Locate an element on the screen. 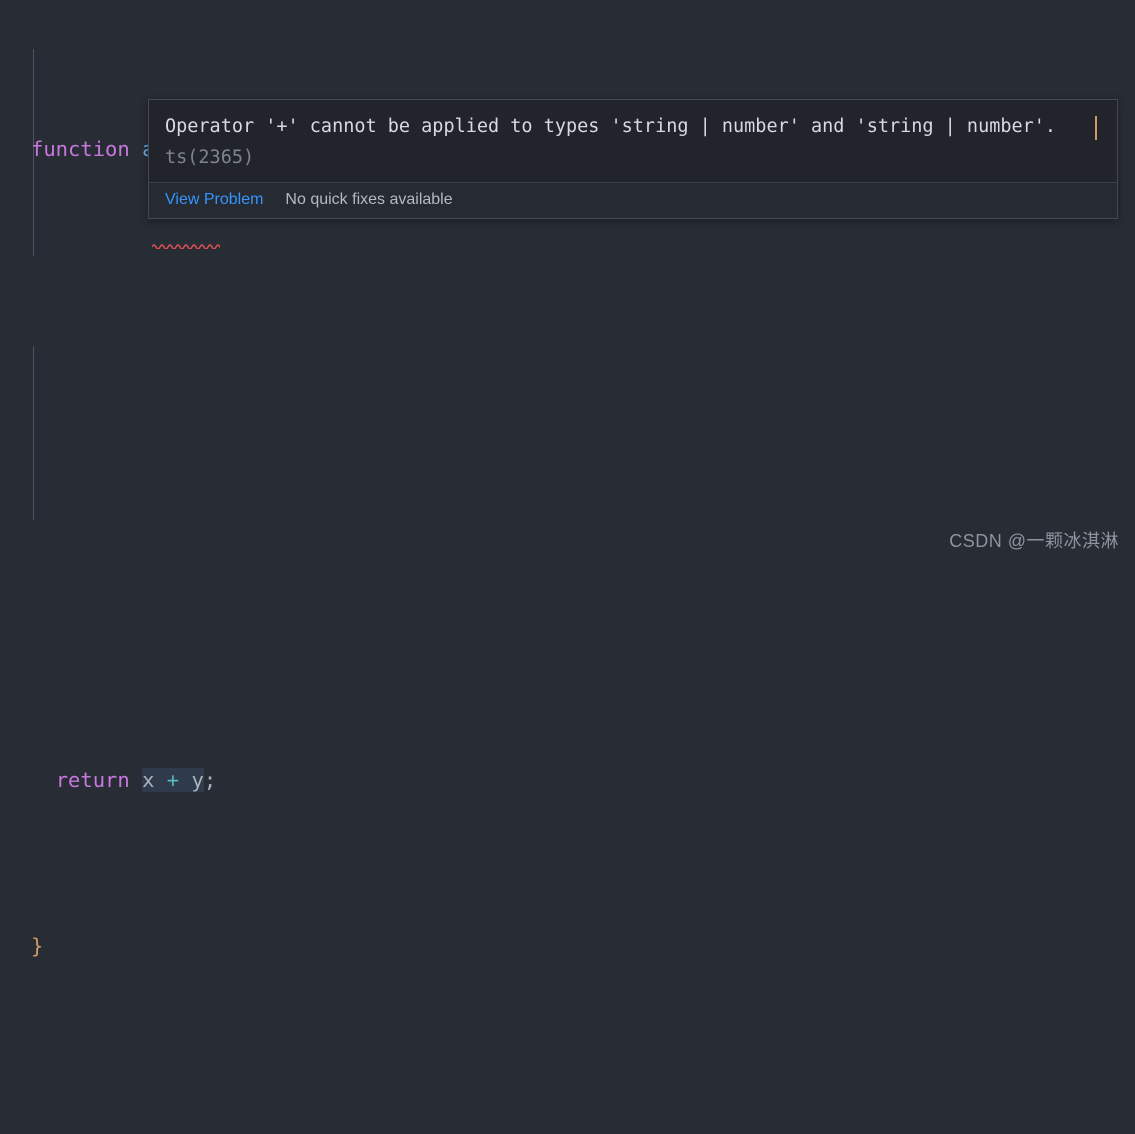  view-problem-link: View Problem is located at coordinates (214, 200).